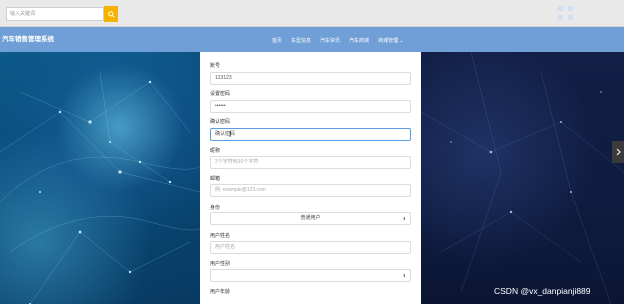 Image resolution: width=624 pixels, height=304 pixels. Describe the element at coordinates (401, 41) in the screenshot. I see `chevron-down-icon: ⌄` at that location.